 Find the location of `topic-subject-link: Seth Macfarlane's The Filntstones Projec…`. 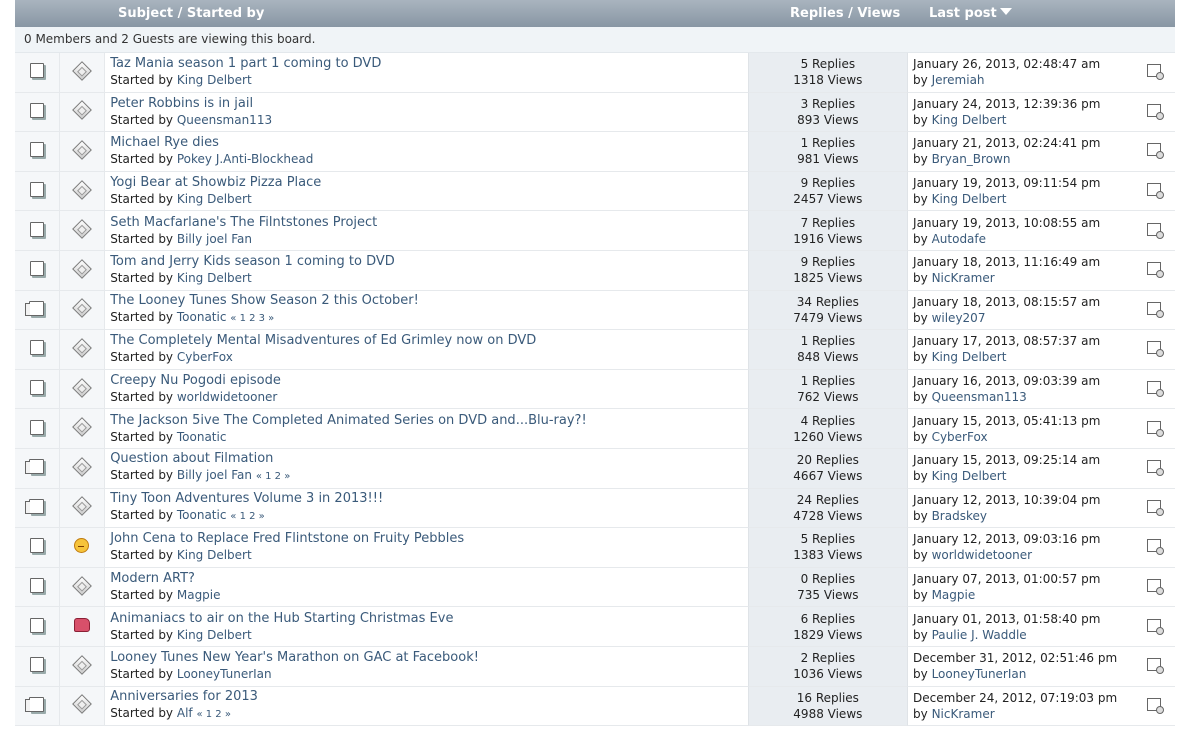

topic-subject-link: Seth Macfarlane's The Filntstones Projec… is located at coordinates (428, 223).